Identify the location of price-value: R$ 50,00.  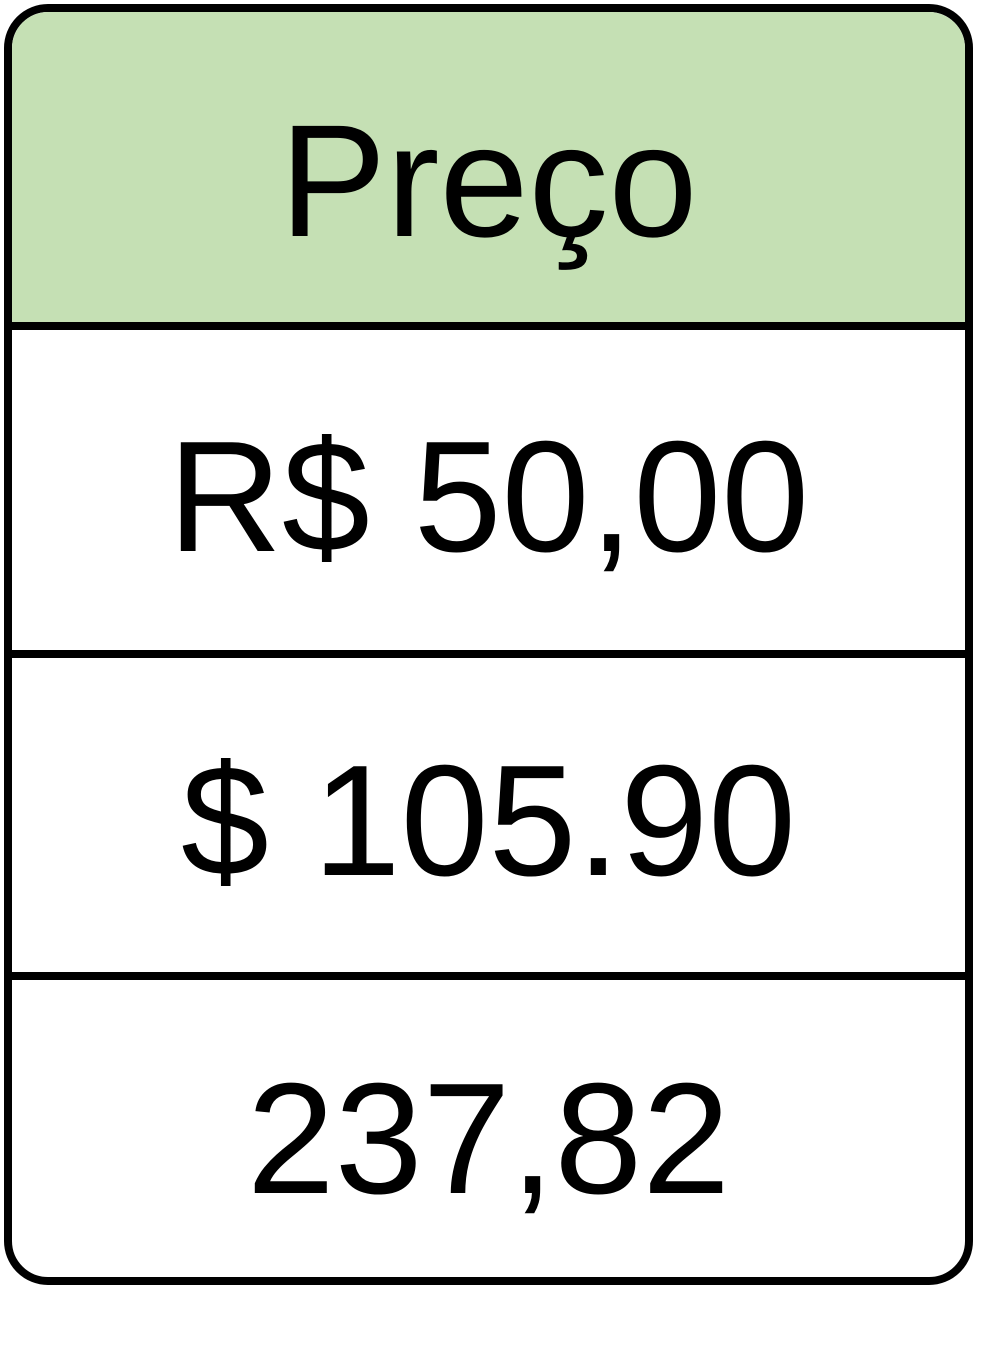
(488, 497).